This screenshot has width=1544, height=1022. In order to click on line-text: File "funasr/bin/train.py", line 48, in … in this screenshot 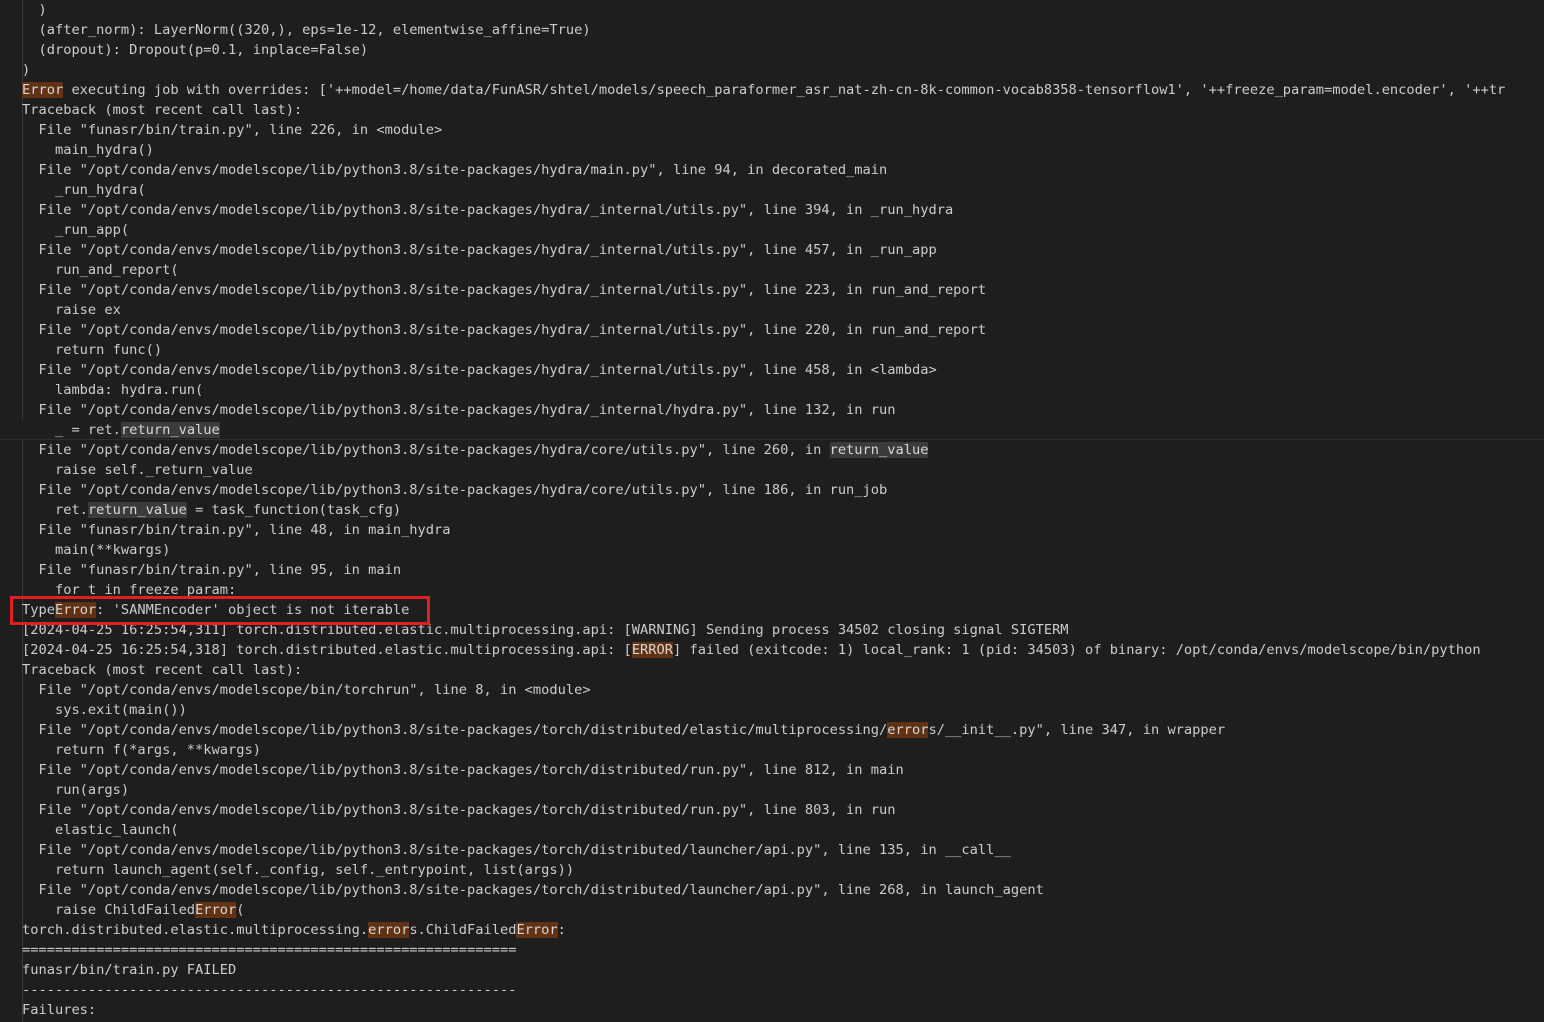, I will do `click(236, 530)`.